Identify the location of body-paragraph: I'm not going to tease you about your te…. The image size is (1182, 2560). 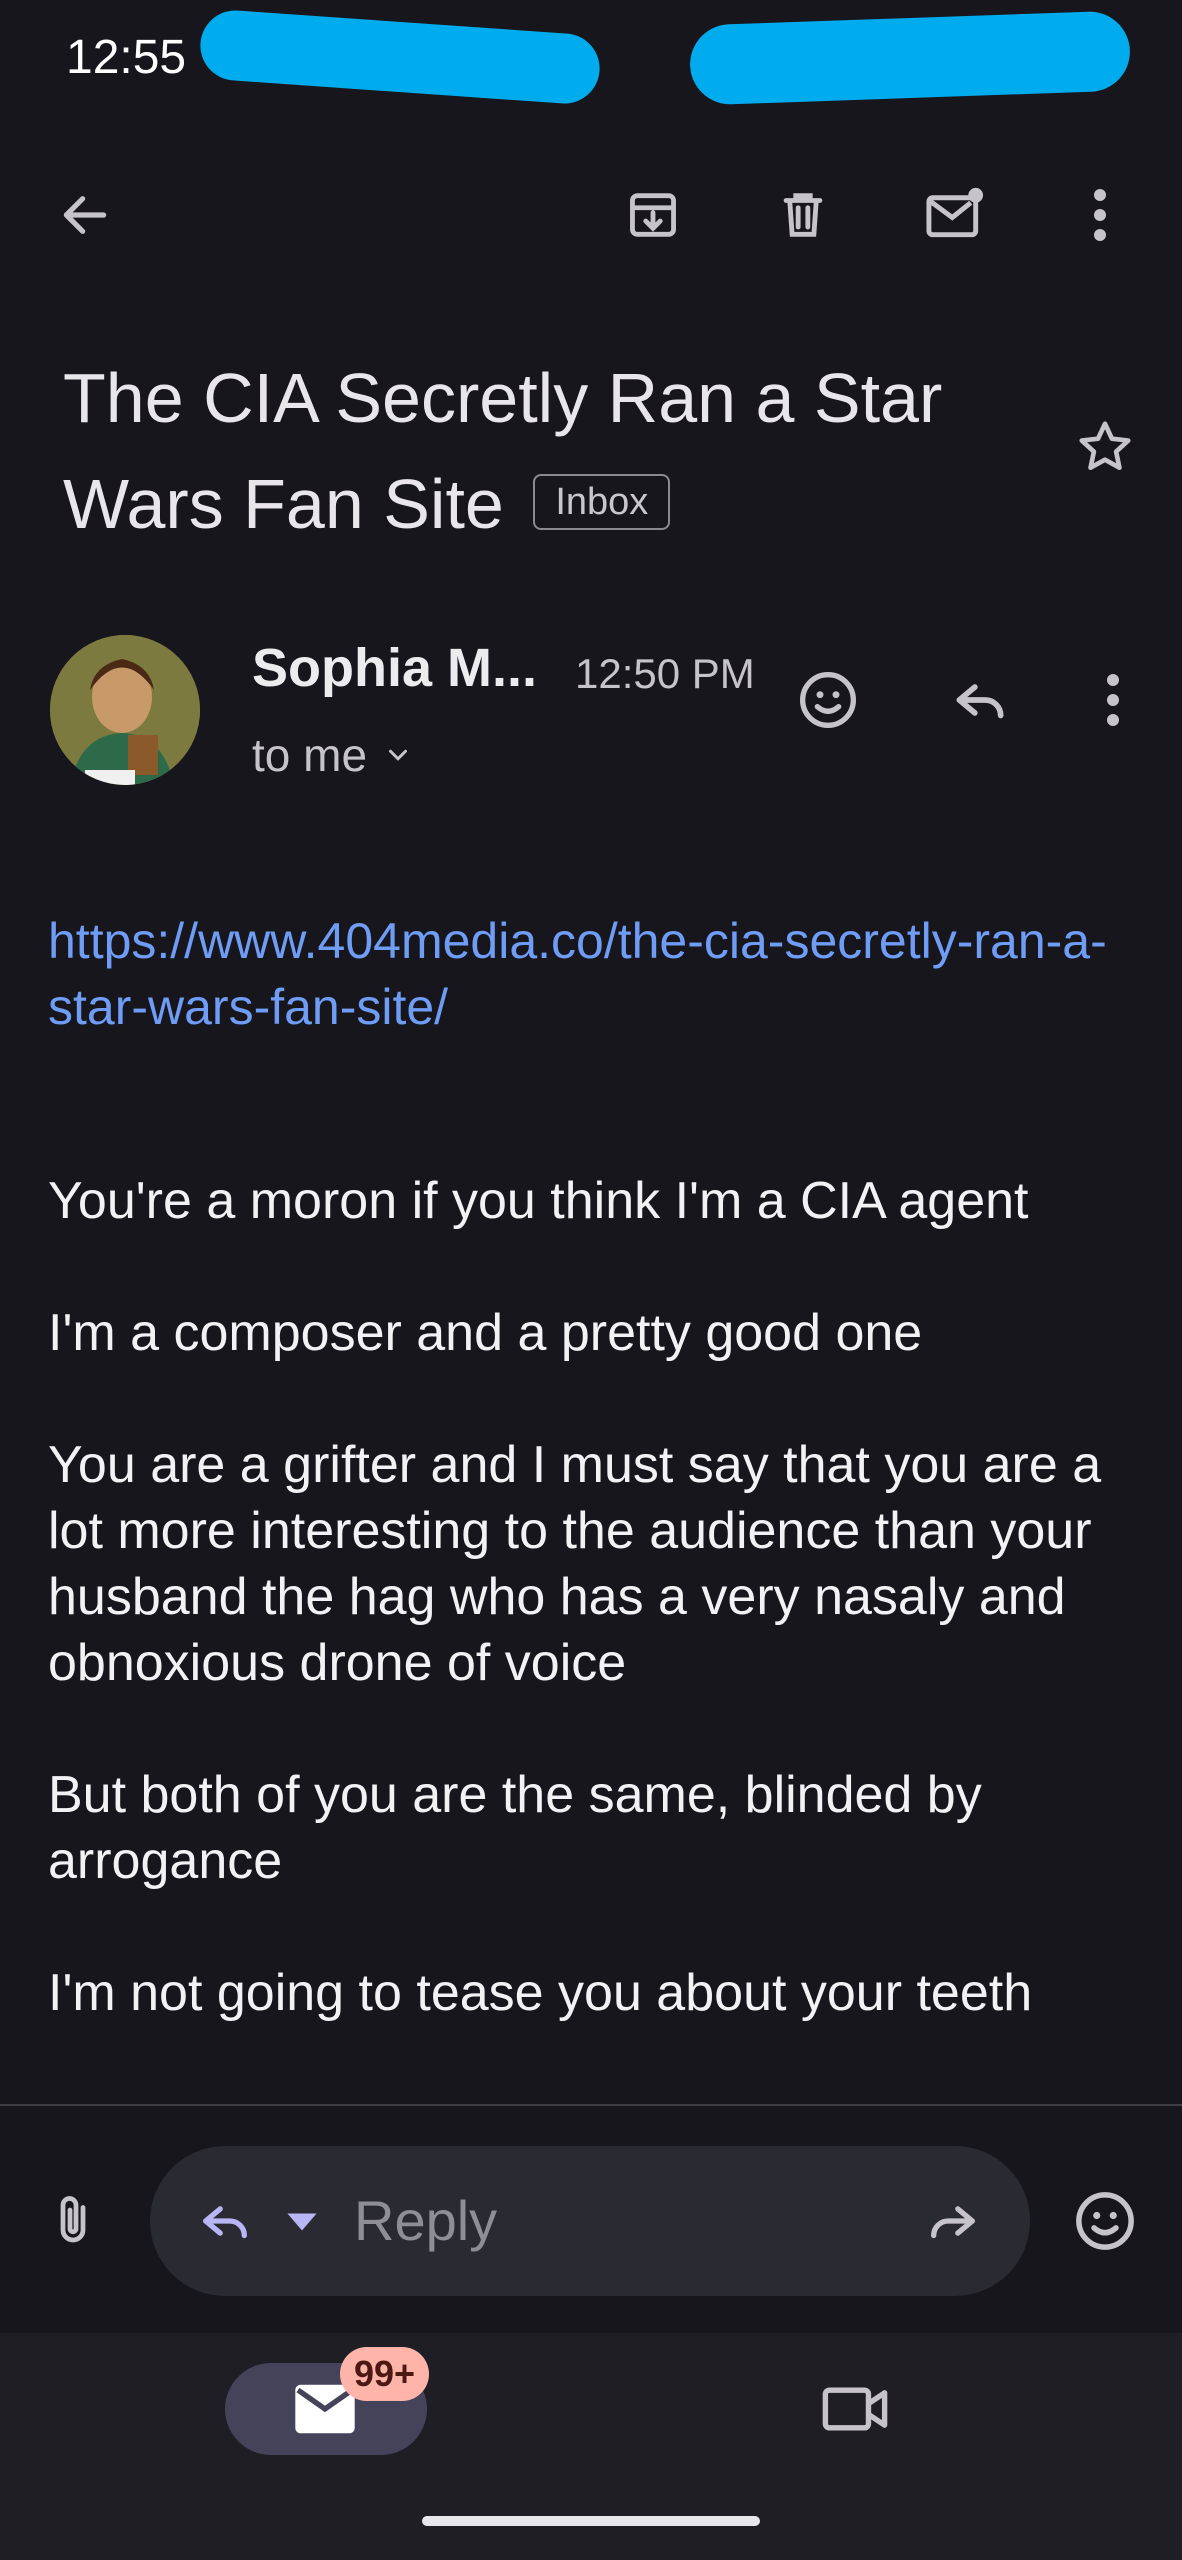
(540, 1993).